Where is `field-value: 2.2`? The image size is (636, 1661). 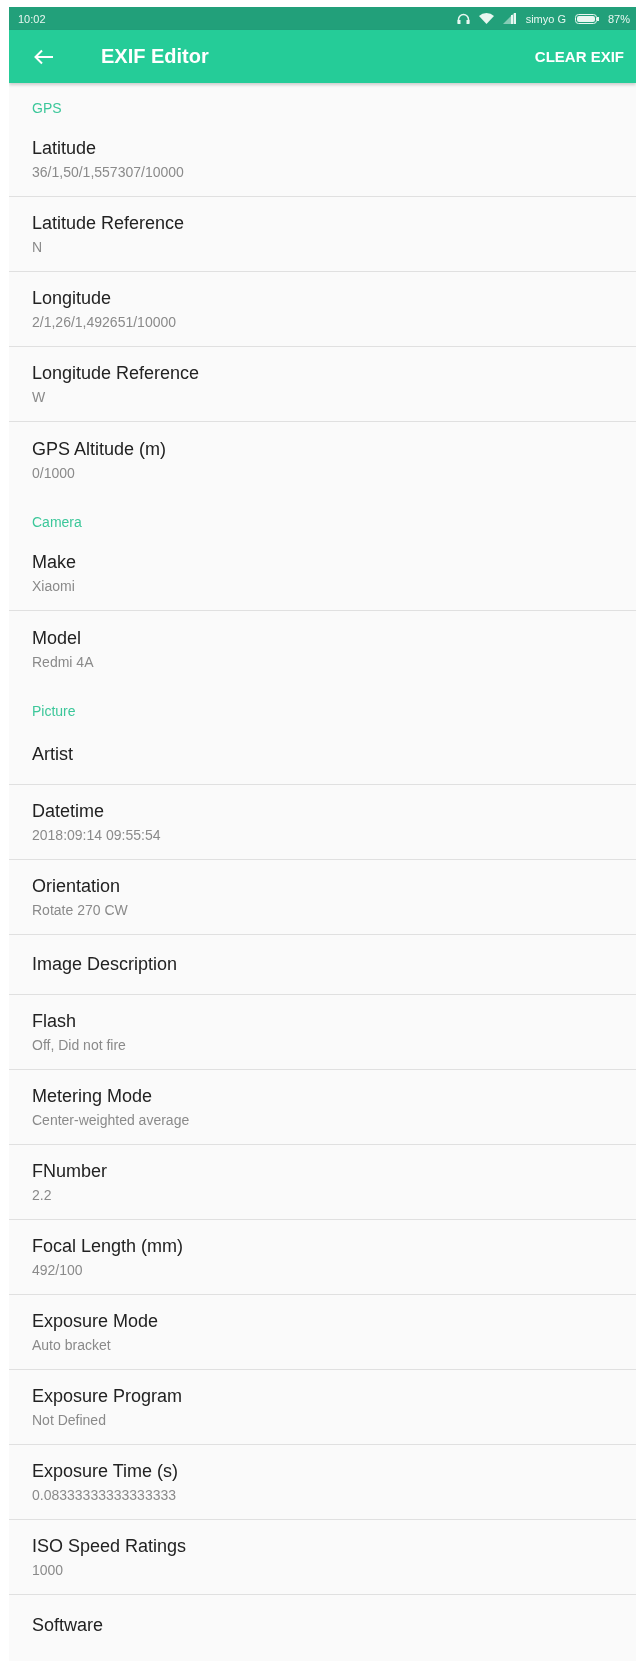
field-value: 2.2 is located at coordinates (42, 1195).